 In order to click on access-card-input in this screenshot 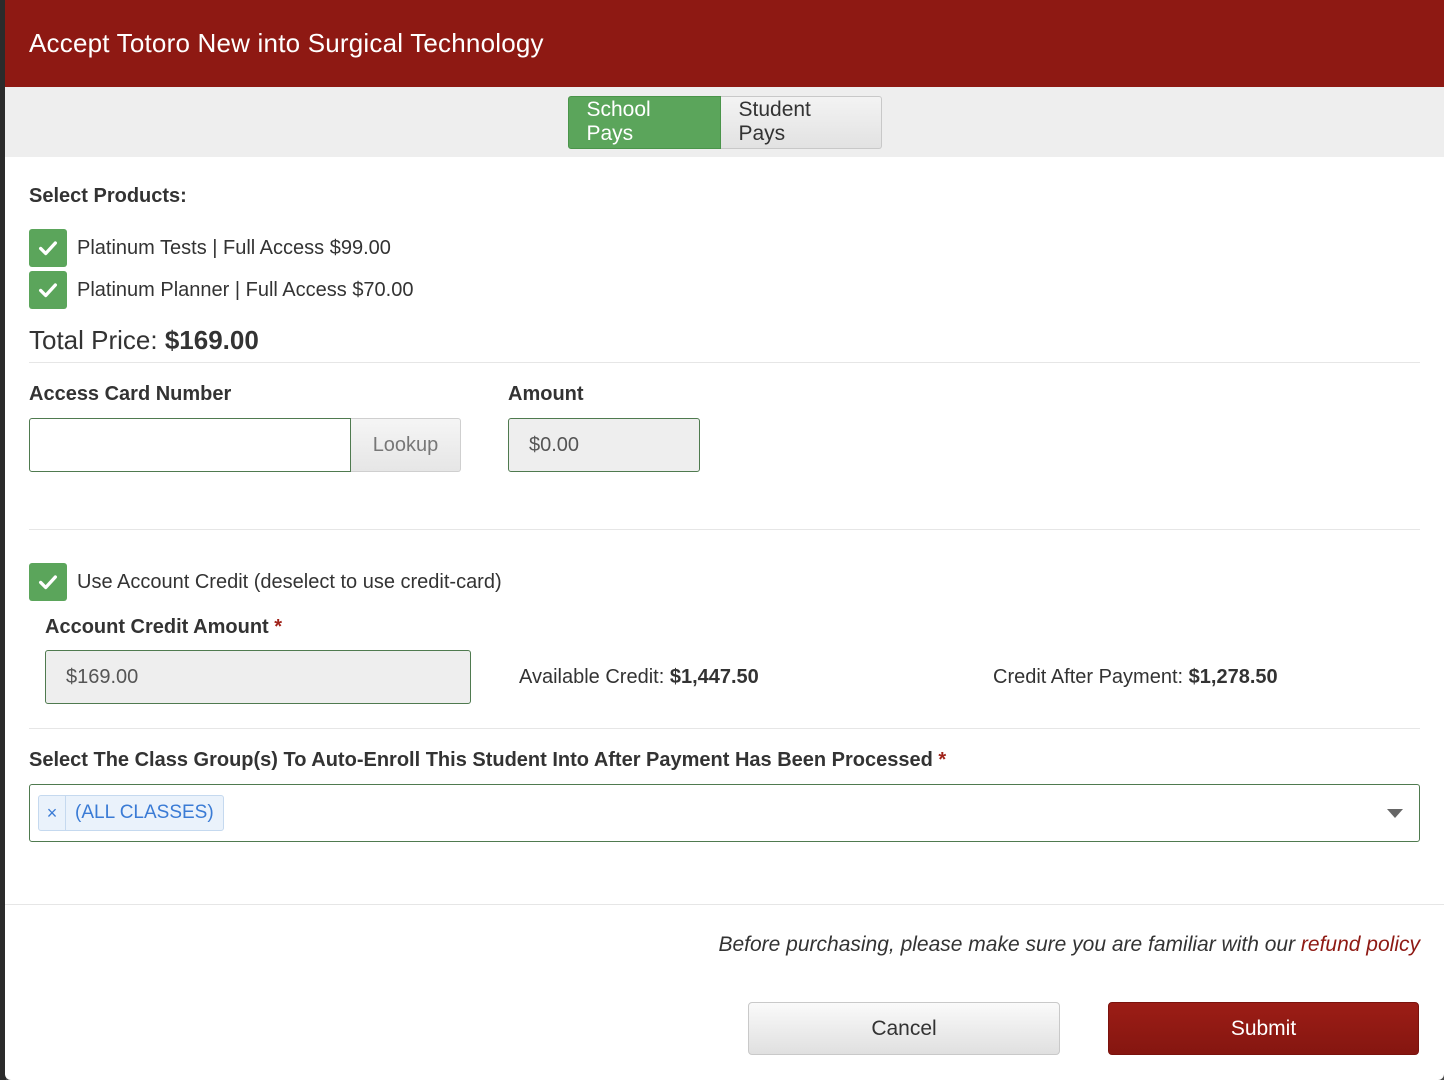, I will do `click(190, 445)`.